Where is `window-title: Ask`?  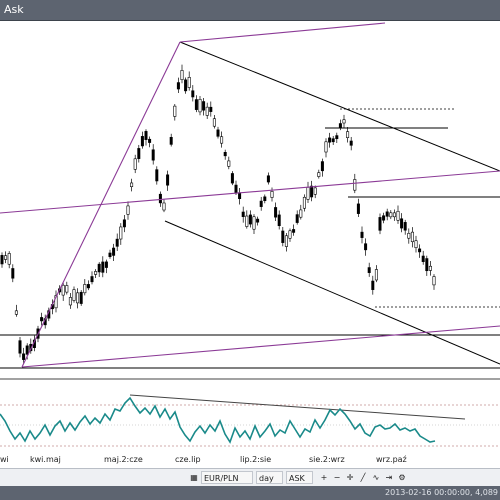 window-title: Ask is located at coordinates (14, 9).